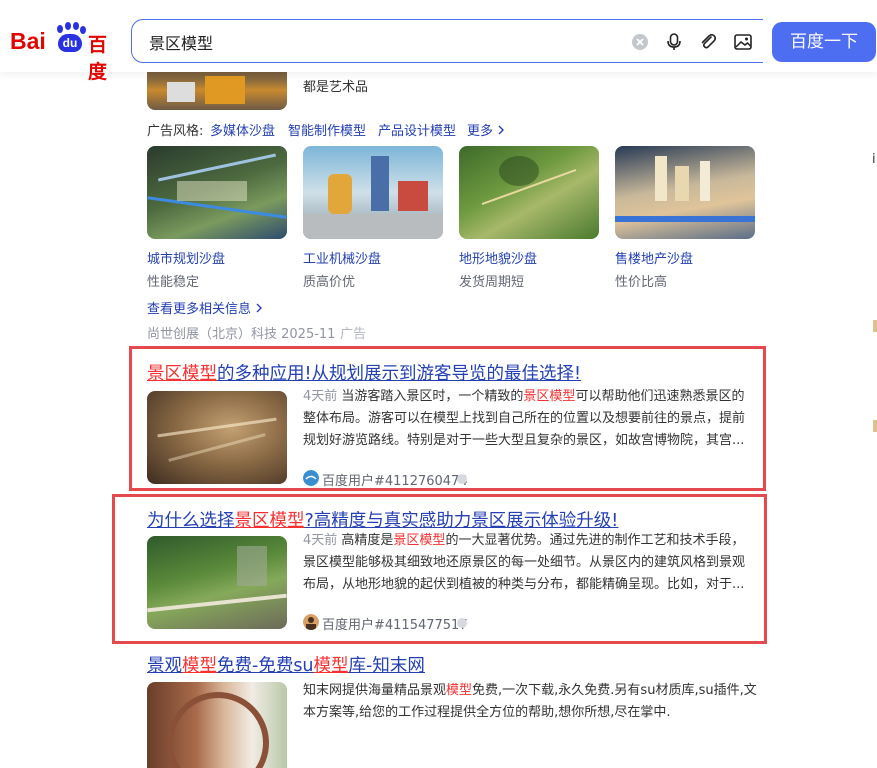 This screenshot has height=768, width=877. Describe the element at coordinates (173, 282) in the screenshot. I see `product-desc-1: 性能稳定` at that location.